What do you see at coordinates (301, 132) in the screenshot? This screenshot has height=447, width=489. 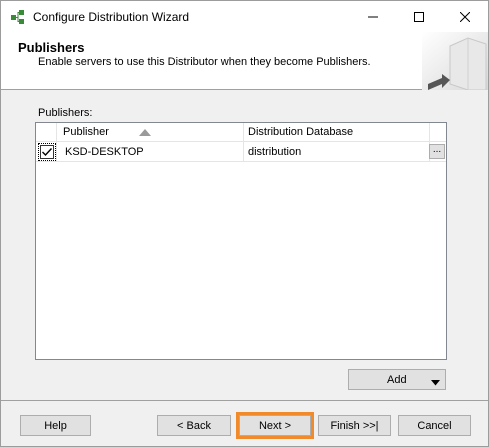 I see `column-header-label: Distribution Database` at bounding box center [301, 132].